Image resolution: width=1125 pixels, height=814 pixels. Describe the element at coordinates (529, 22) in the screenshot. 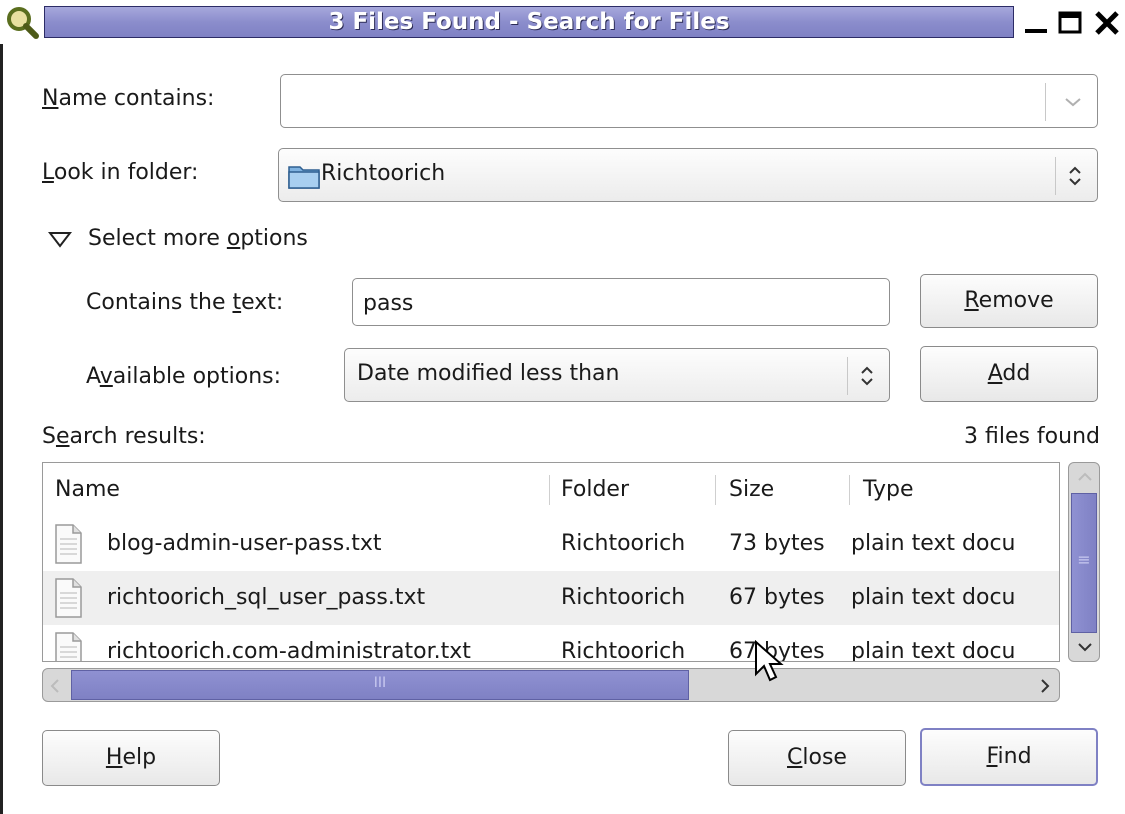

I see `window-title: 3 Files Found - Search for Files` at that location.